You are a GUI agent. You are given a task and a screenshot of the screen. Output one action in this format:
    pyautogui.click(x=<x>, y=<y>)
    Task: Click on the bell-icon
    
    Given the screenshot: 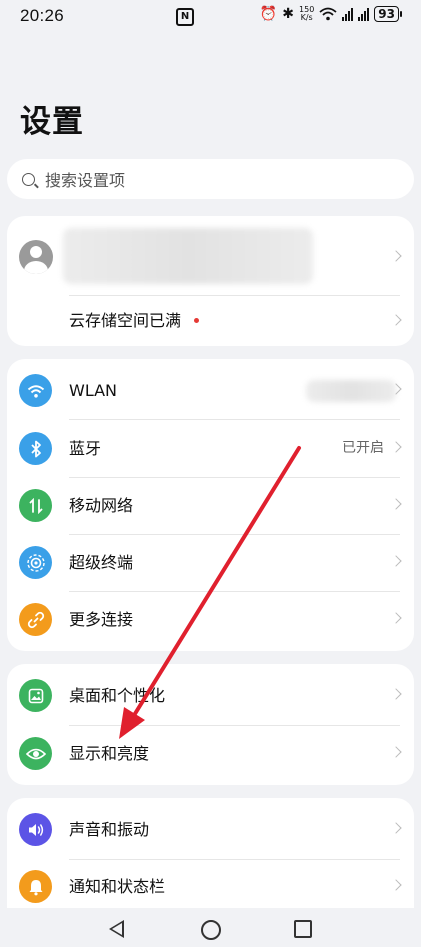 What is the action you would take?
    pyautogui.click(x=35, y=886)
    